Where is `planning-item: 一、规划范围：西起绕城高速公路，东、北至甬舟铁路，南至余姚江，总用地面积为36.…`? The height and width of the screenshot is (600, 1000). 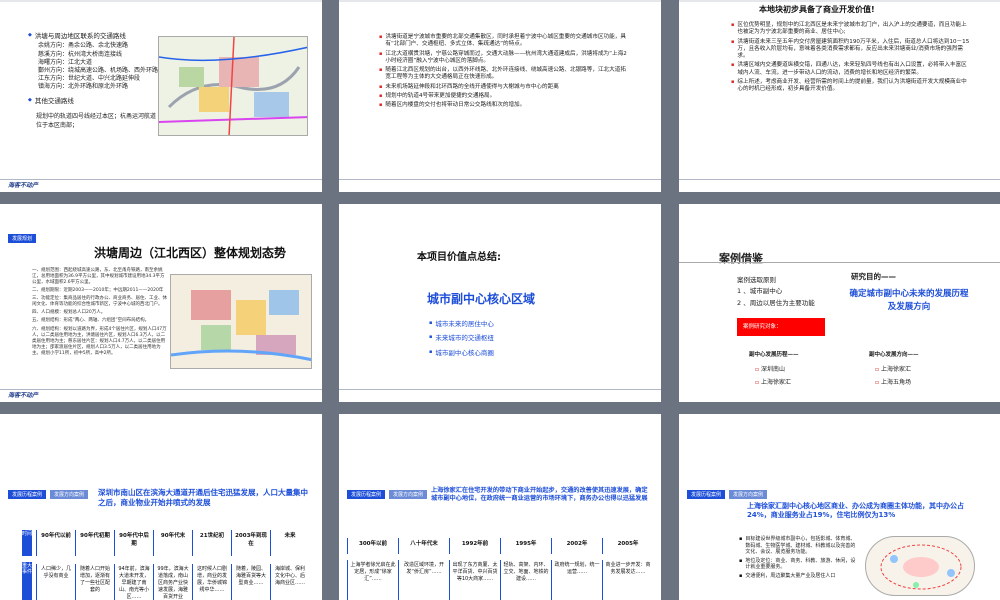 planning-item: 一、规划范围：西起绕城高速公路，东、北至甬舟铁路，南至余姚江，总用地面积为36.… is located at coordinates (98, 277).